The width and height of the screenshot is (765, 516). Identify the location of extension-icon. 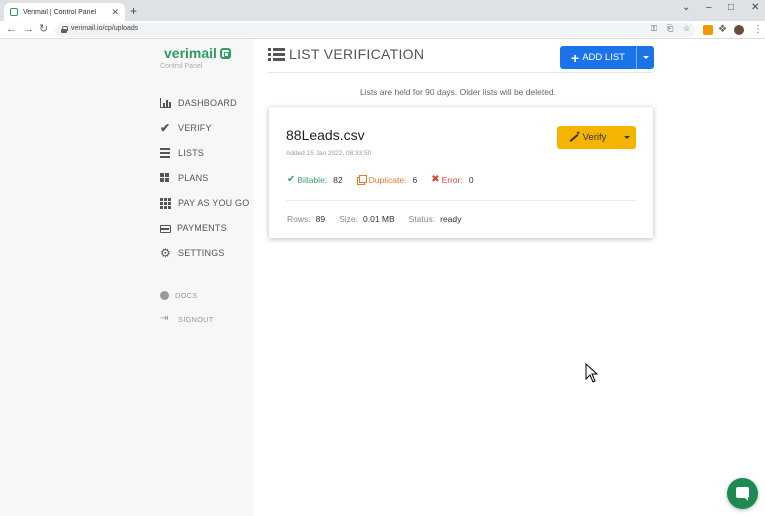
(708, 30).